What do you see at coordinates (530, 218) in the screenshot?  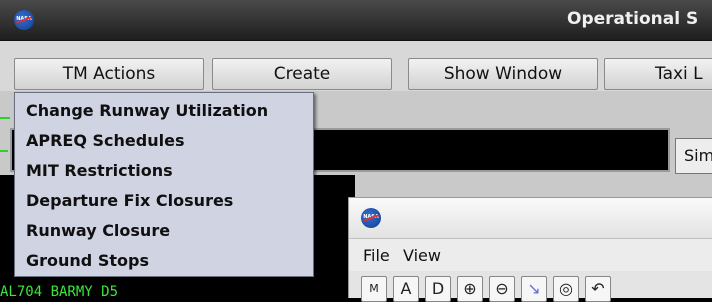 I see `sub-window-titlebar: NASA` at bounding box center [530, 218].